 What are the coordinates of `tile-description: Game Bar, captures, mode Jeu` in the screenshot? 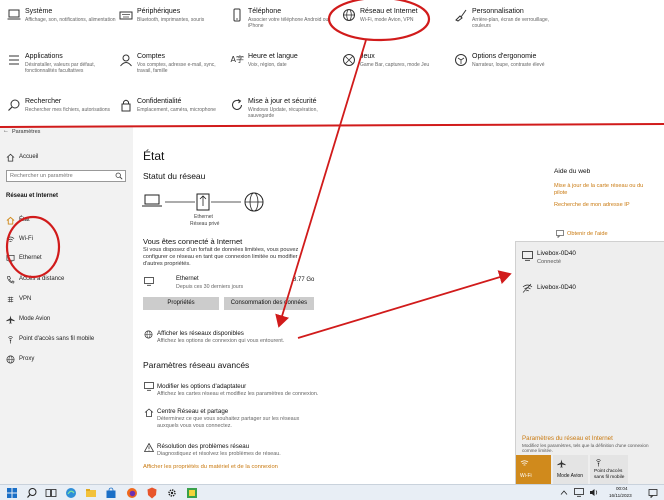 It's located at (395, 65).